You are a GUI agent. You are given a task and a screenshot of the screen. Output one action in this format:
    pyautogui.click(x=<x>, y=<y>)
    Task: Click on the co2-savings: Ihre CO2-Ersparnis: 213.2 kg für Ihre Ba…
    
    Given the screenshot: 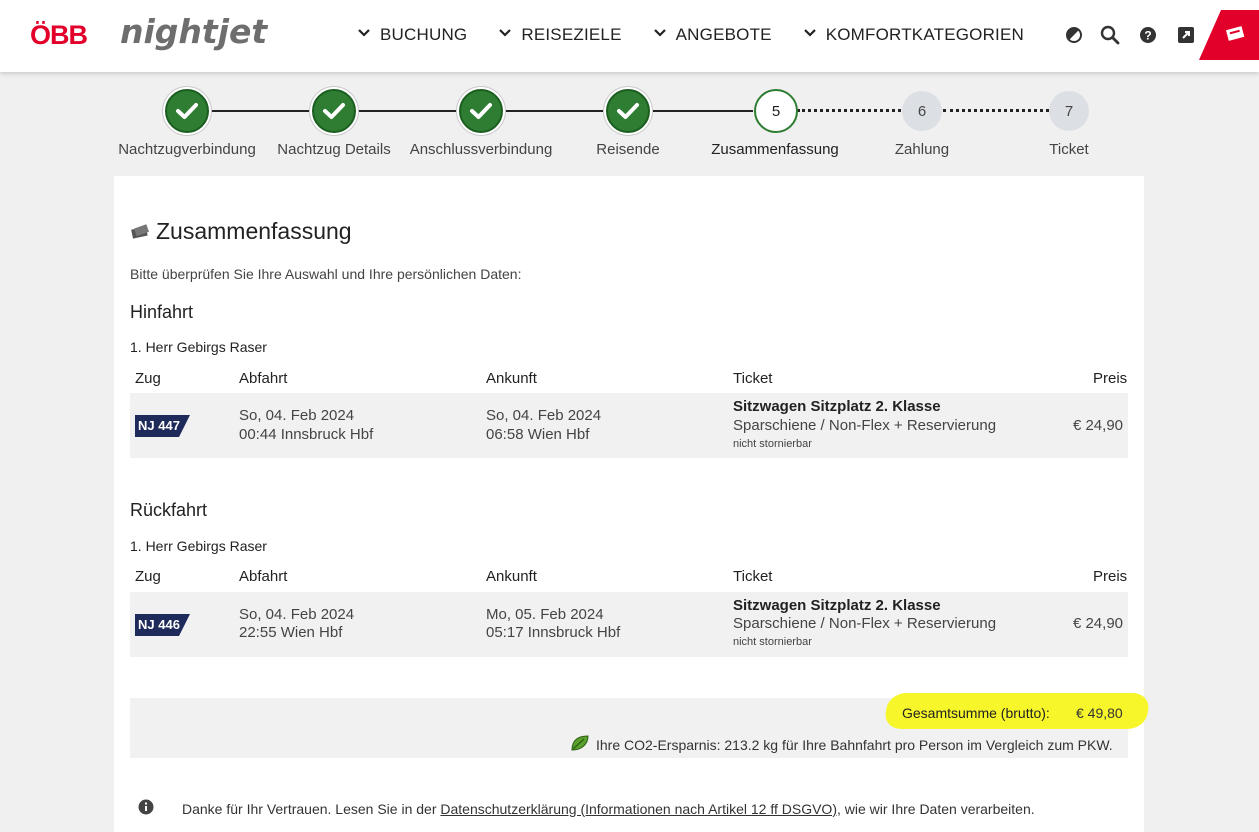 What is the action you would take?
    pyautogui.click(x=841, y=744)
    